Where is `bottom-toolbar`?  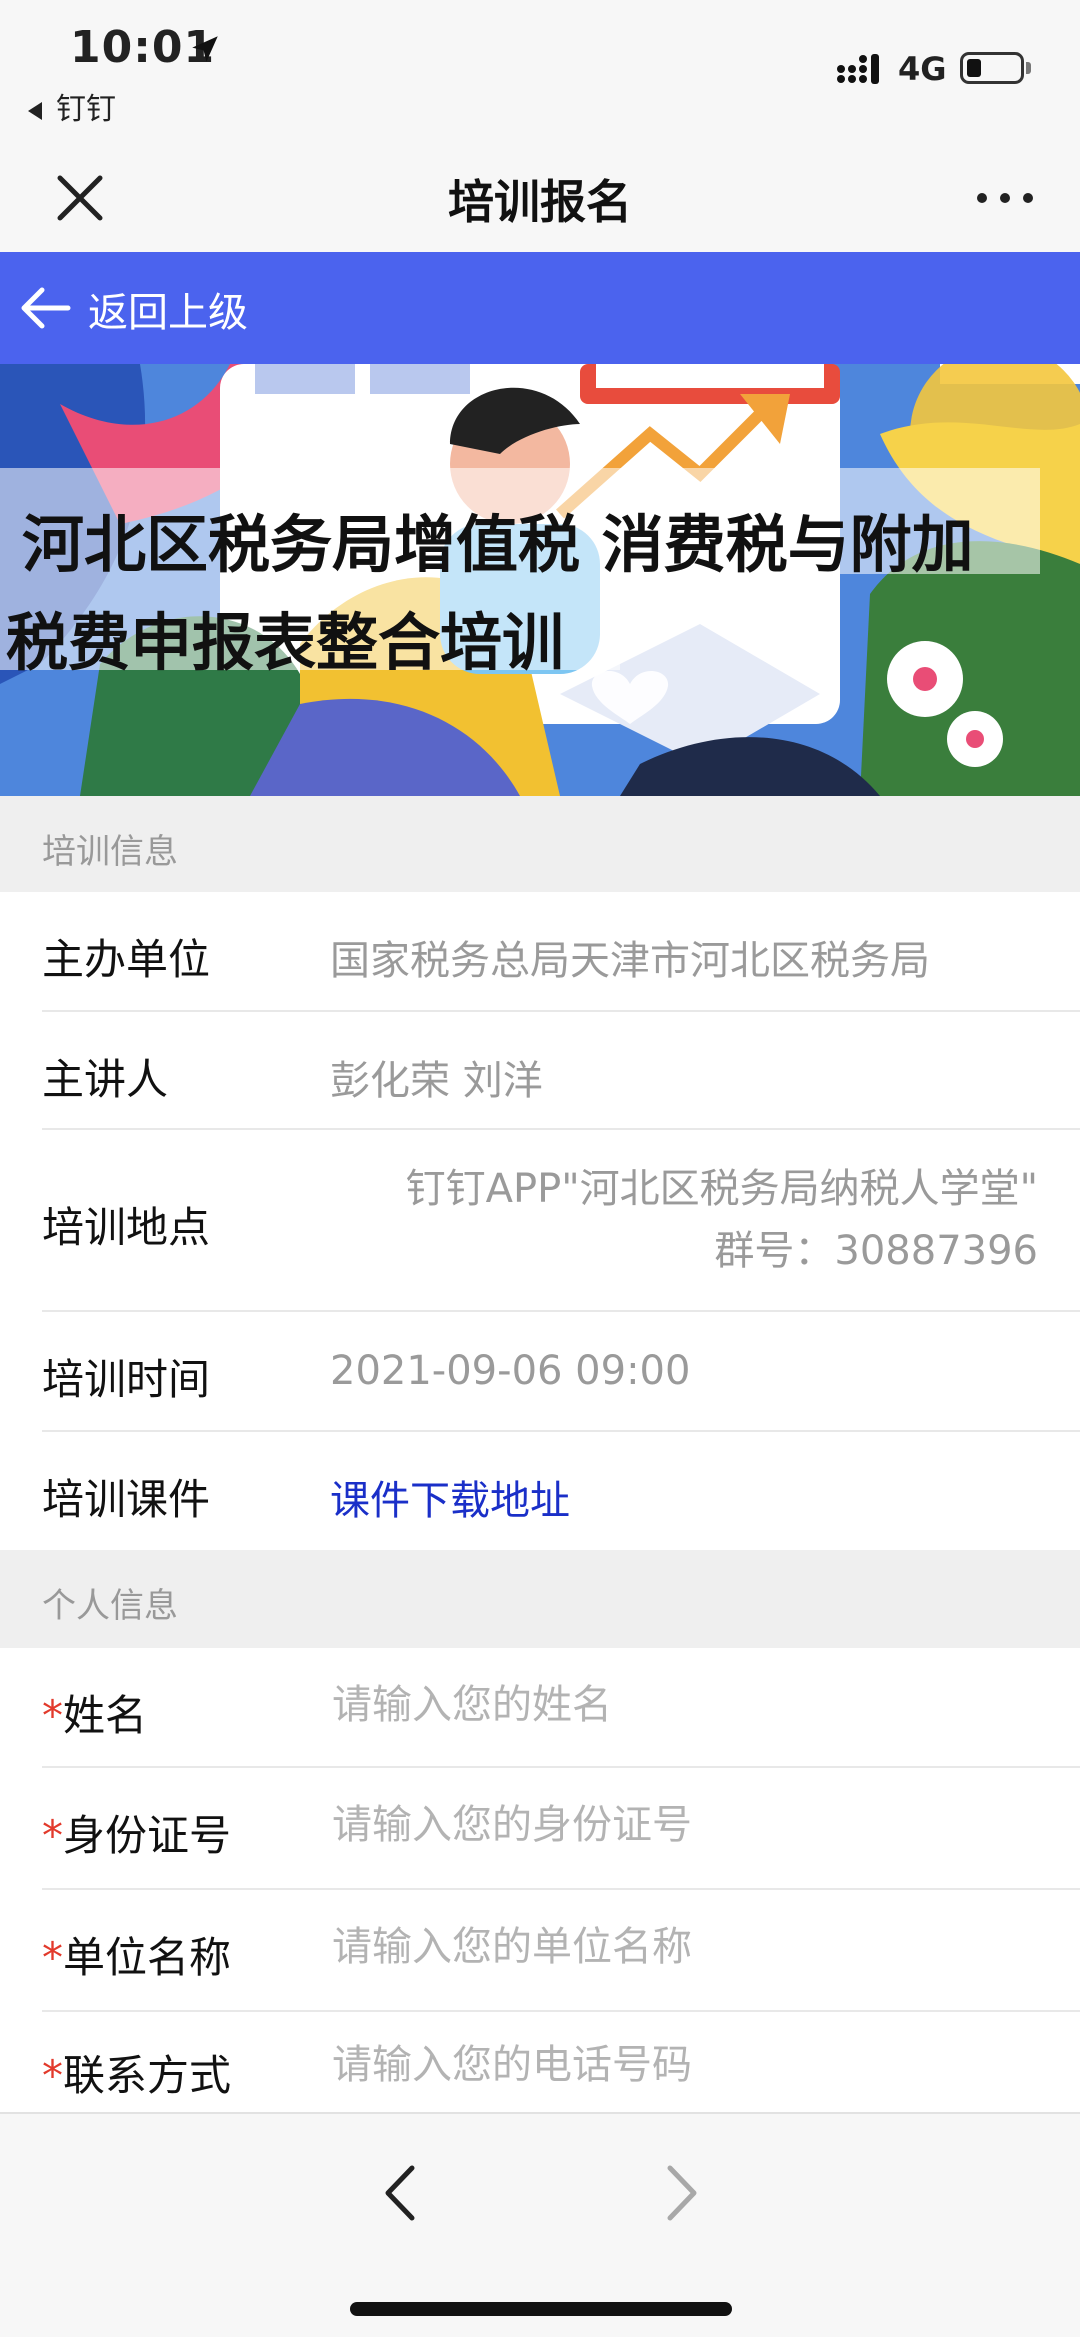 bottom-toolbar is located at coordinates (540, 2224).